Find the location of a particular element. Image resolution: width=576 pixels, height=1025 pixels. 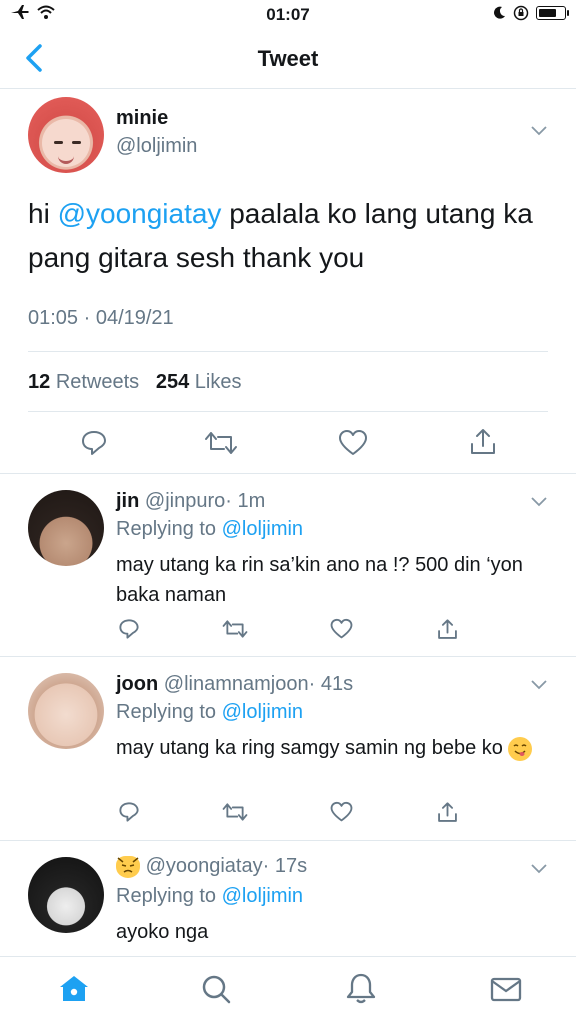

moon-icon is located at coordinates (499, 12).